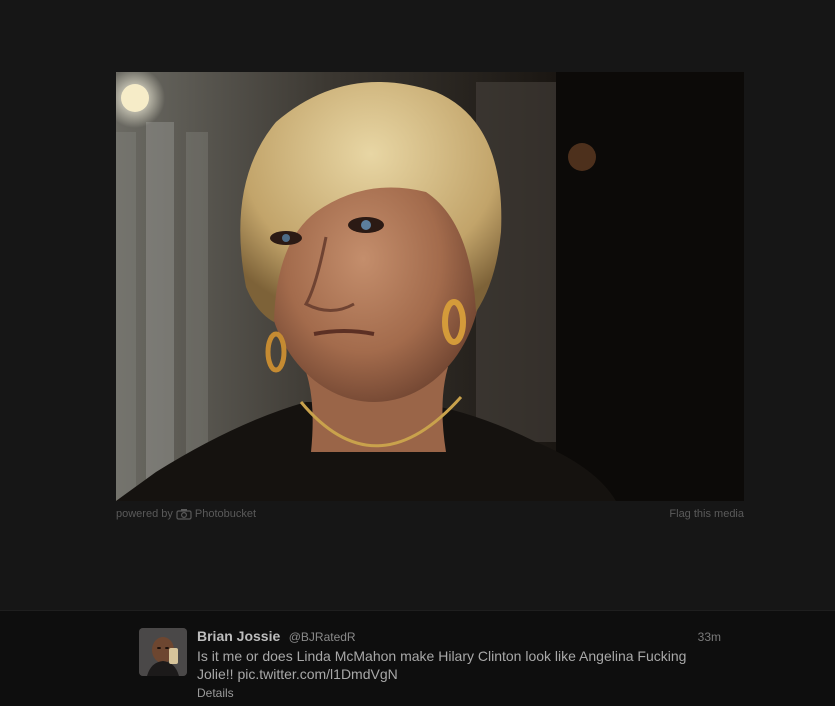 Image resolution: width=835 pixels, height=706 pixels. What do you see at coordinates (317, 674) in the screenshot?
I see `tweet-pic-link: pic.twitter.com/l1DmdVgN` at bounding box center [317, 674].